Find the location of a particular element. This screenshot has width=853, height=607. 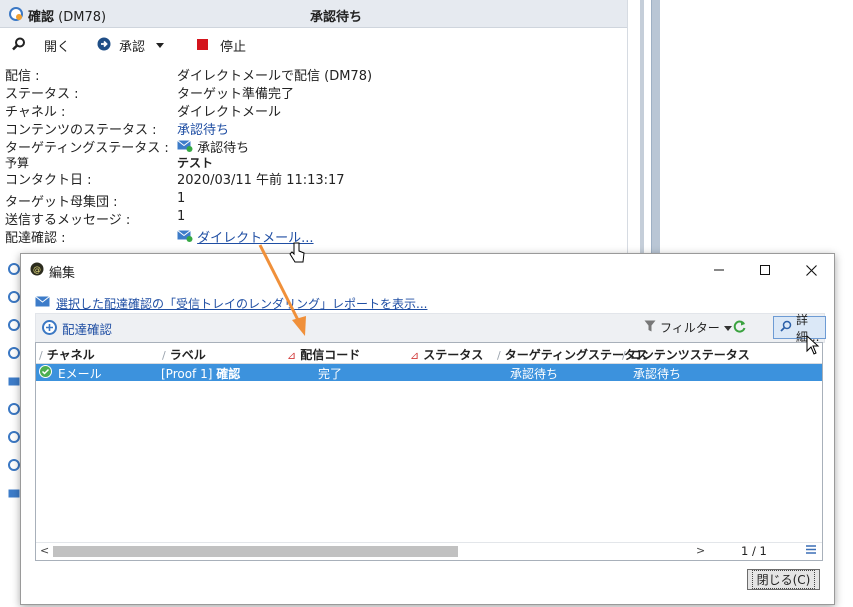

pagination: 1 / 1 is located at coordinates (754, 551).